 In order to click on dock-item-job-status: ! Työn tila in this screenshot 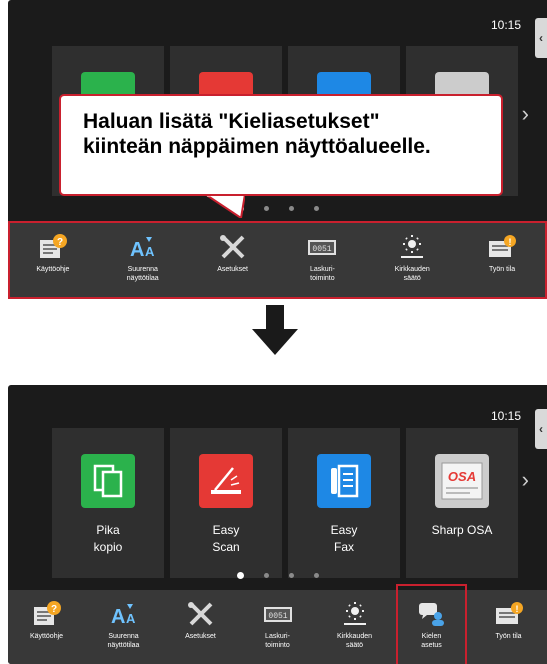, I will do `click(508, 627)`.